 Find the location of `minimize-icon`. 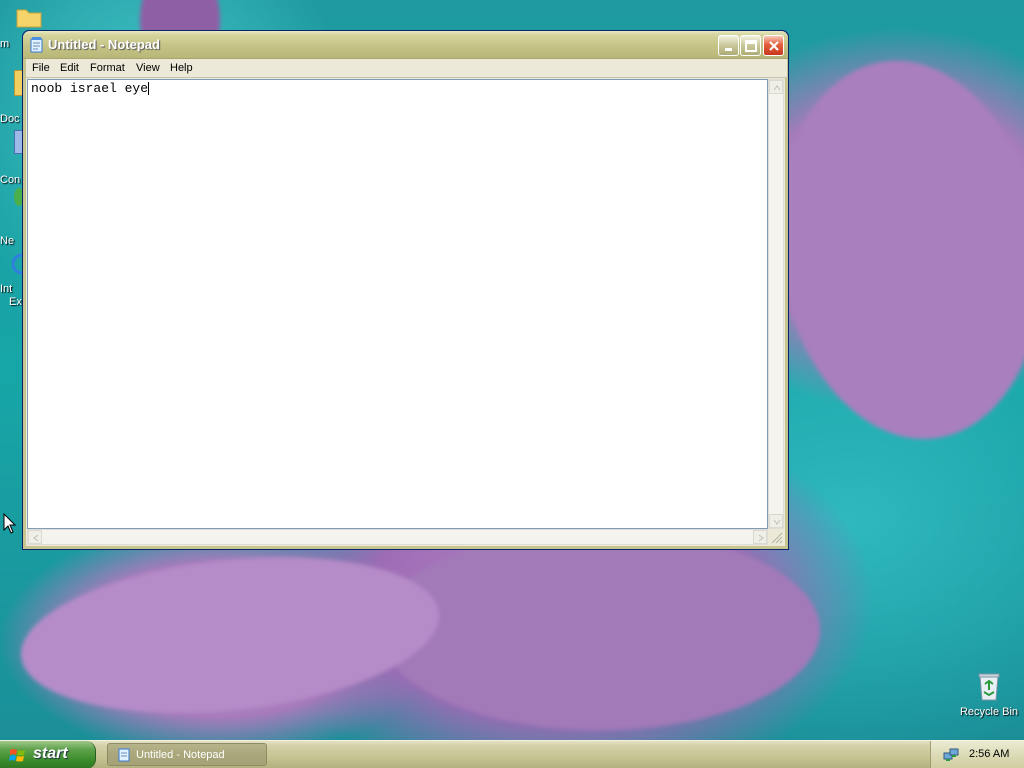

minimize-icon is located at coordinates (728, 49).